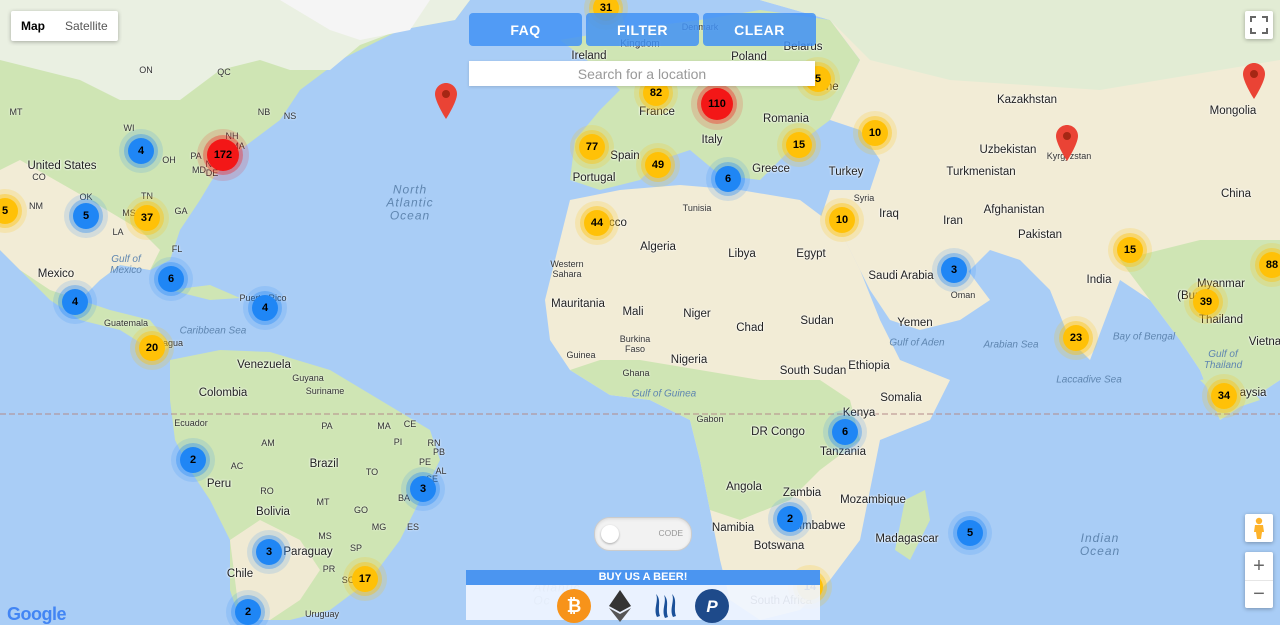  I want to click on map-type-control: Map Satellite, so click(64, 26).